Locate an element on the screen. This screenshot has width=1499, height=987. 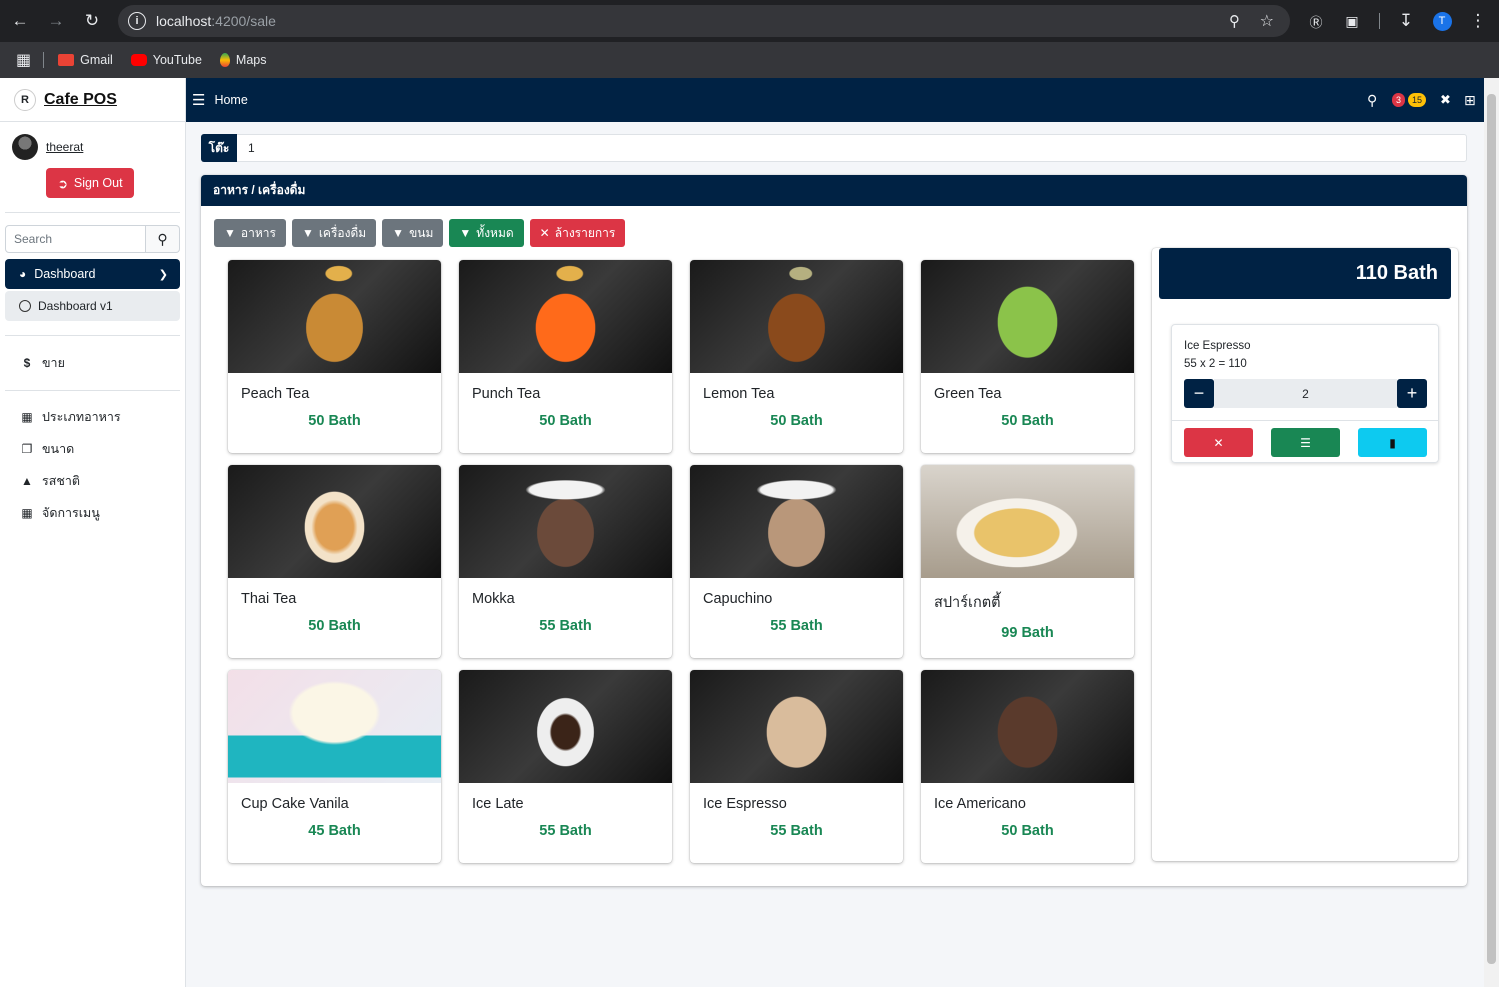
product-card: Ice Espresso 55 Bath is located at coordinates (796, 766).